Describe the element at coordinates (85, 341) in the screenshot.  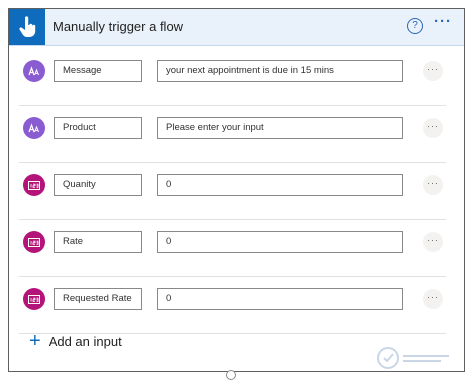
I see `add-input-label: Add an input` at that location.